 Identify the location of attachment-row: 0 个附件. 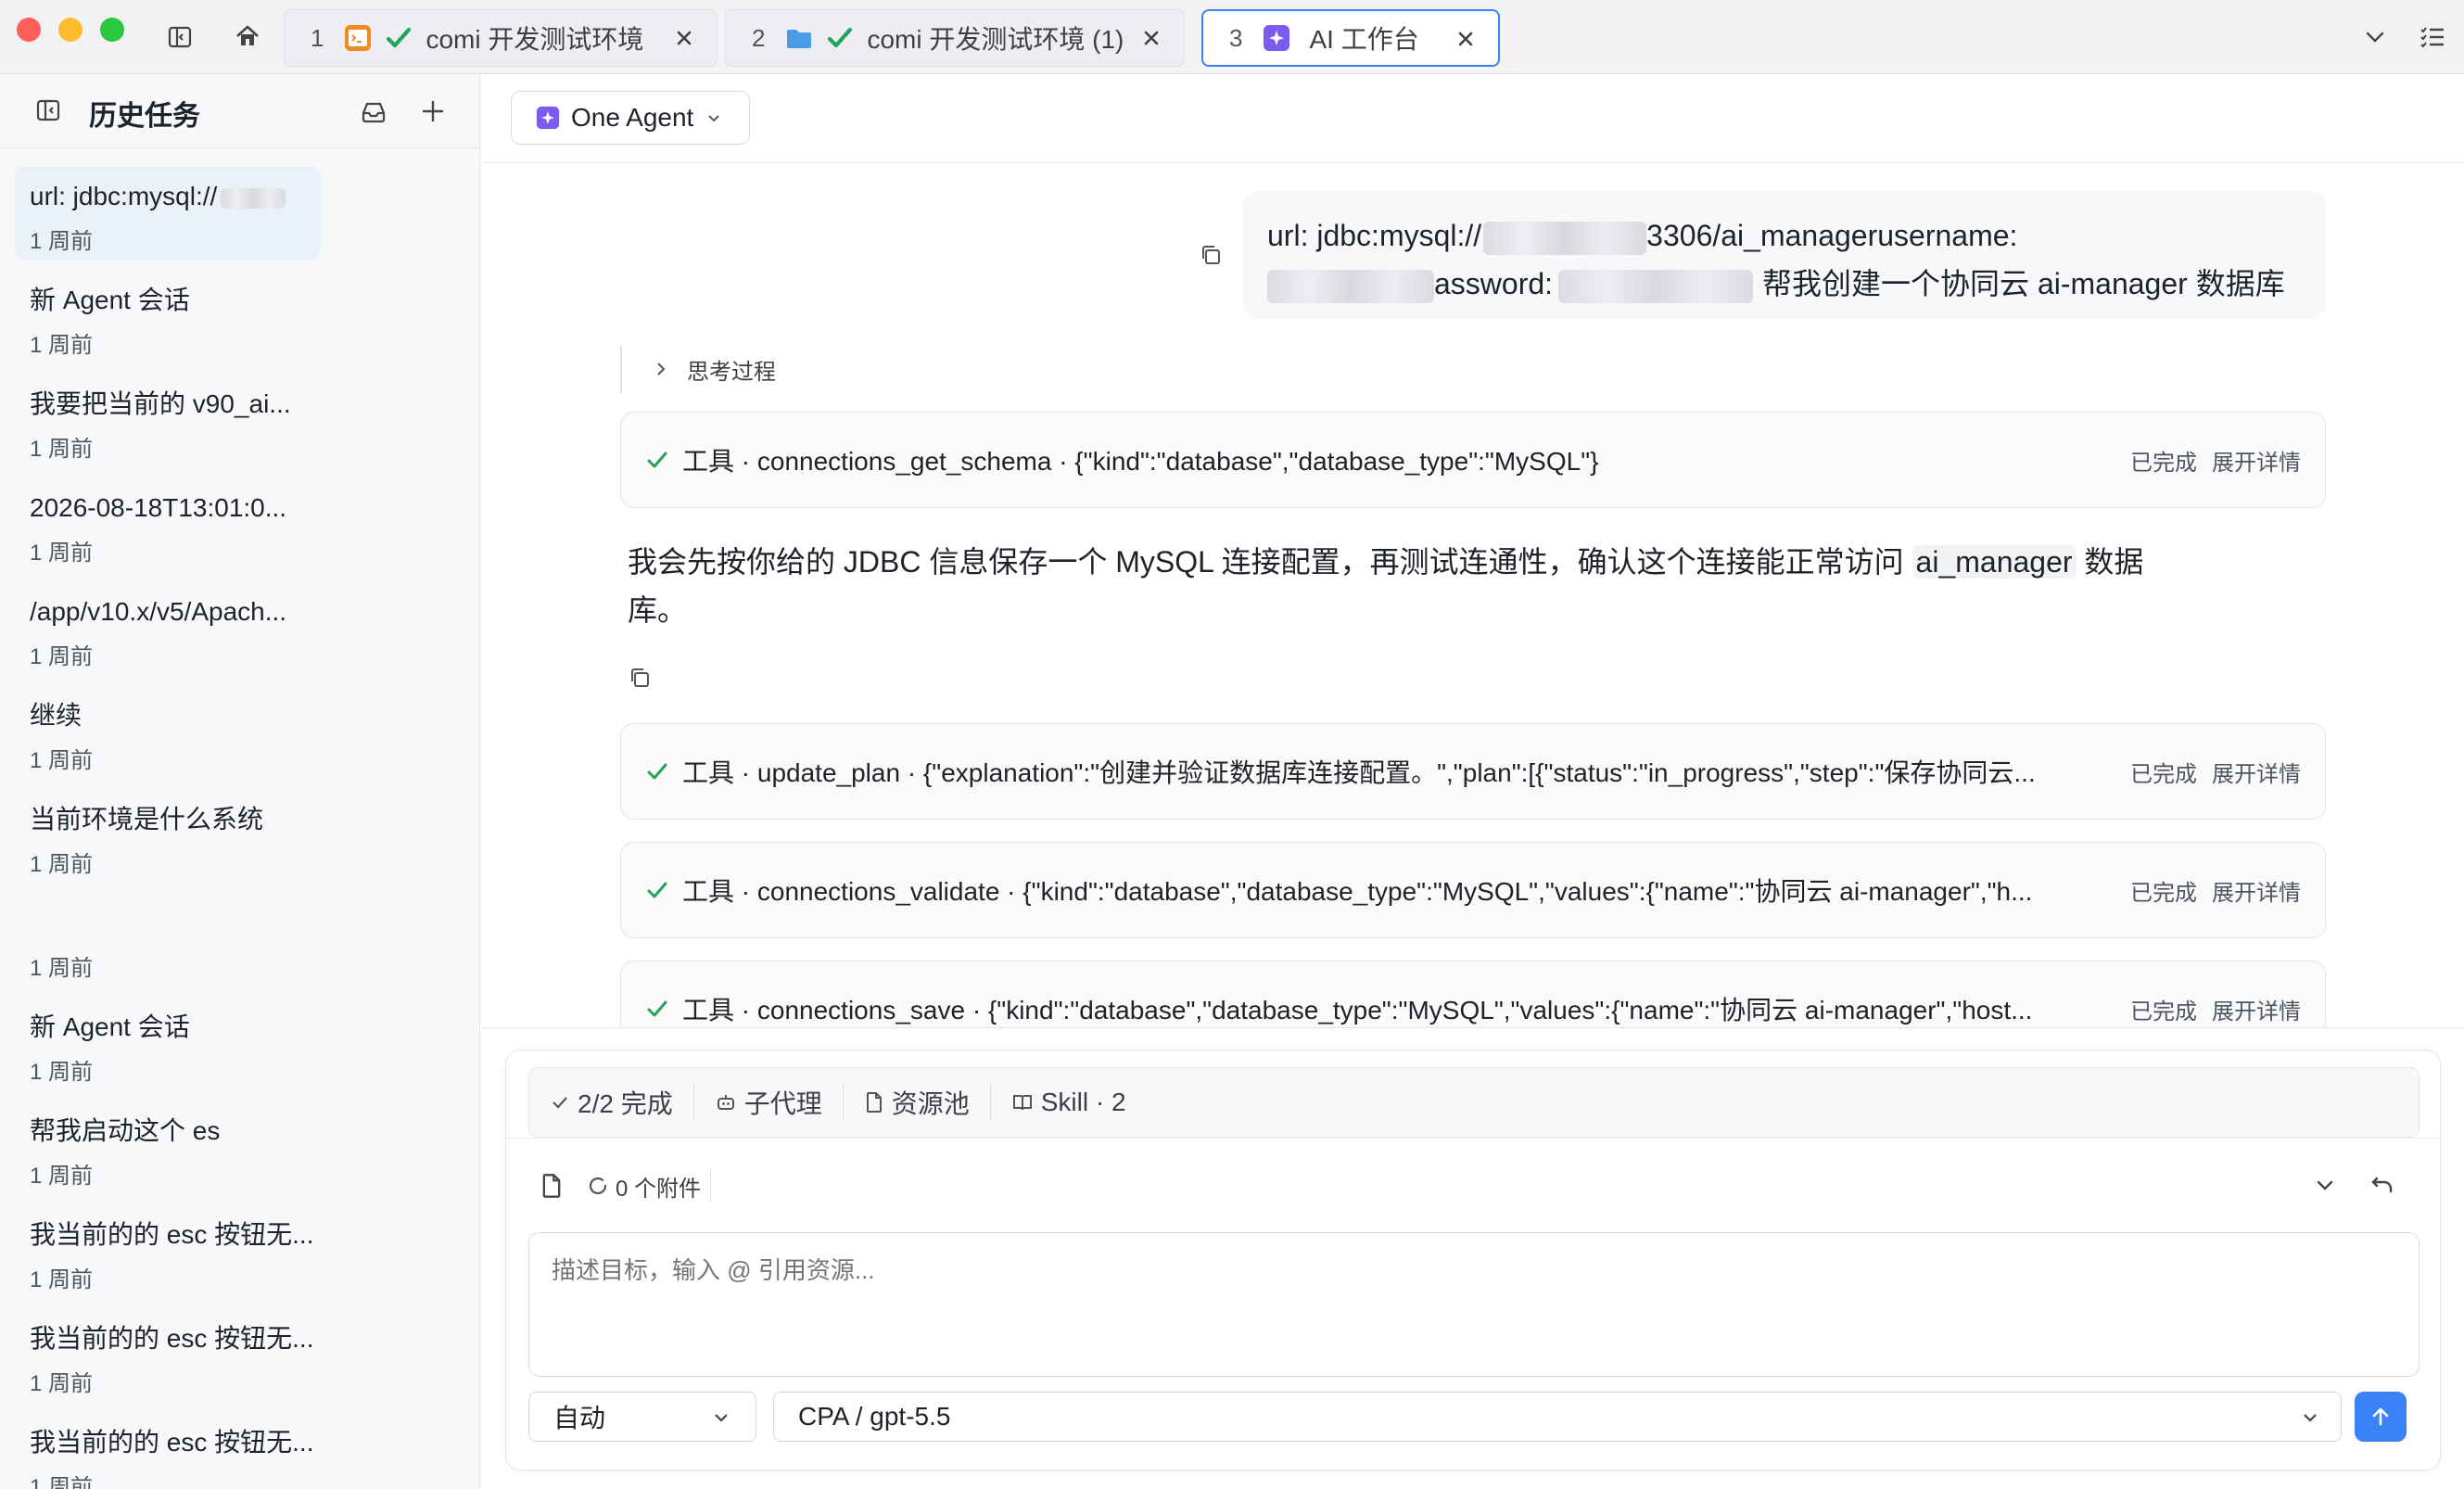
(1474, 1186).